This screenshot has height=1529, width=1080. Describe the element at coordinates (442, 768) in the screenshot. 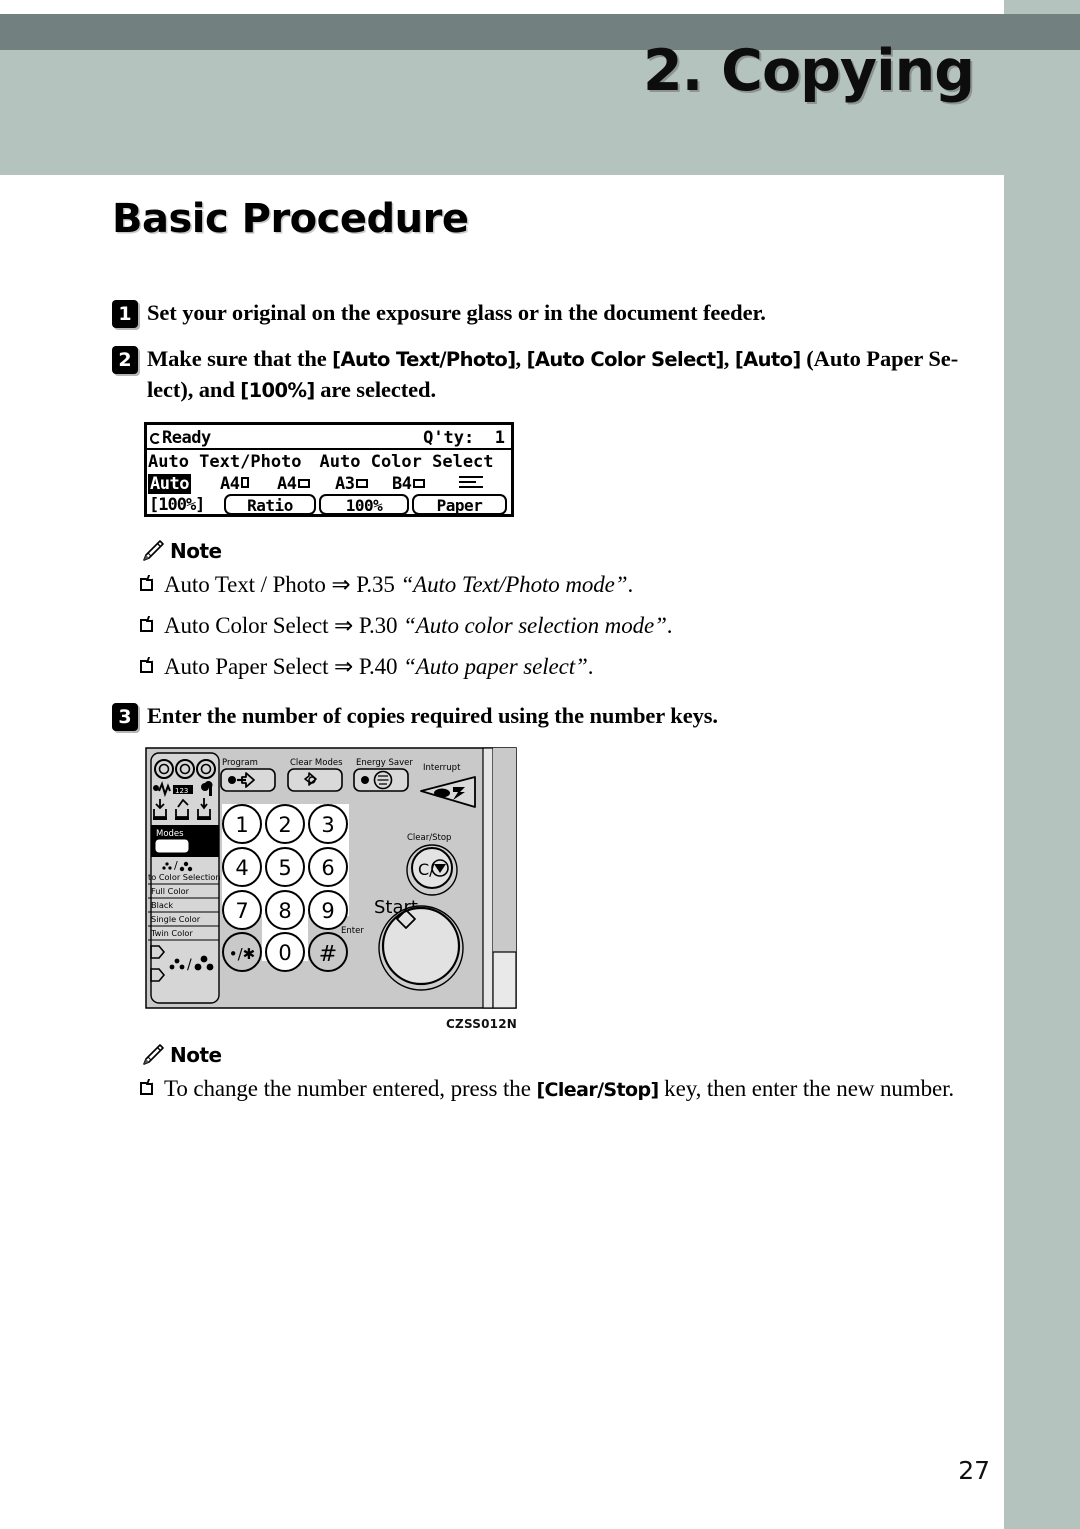

I see `interrupt-label: Interrupt` at that location.